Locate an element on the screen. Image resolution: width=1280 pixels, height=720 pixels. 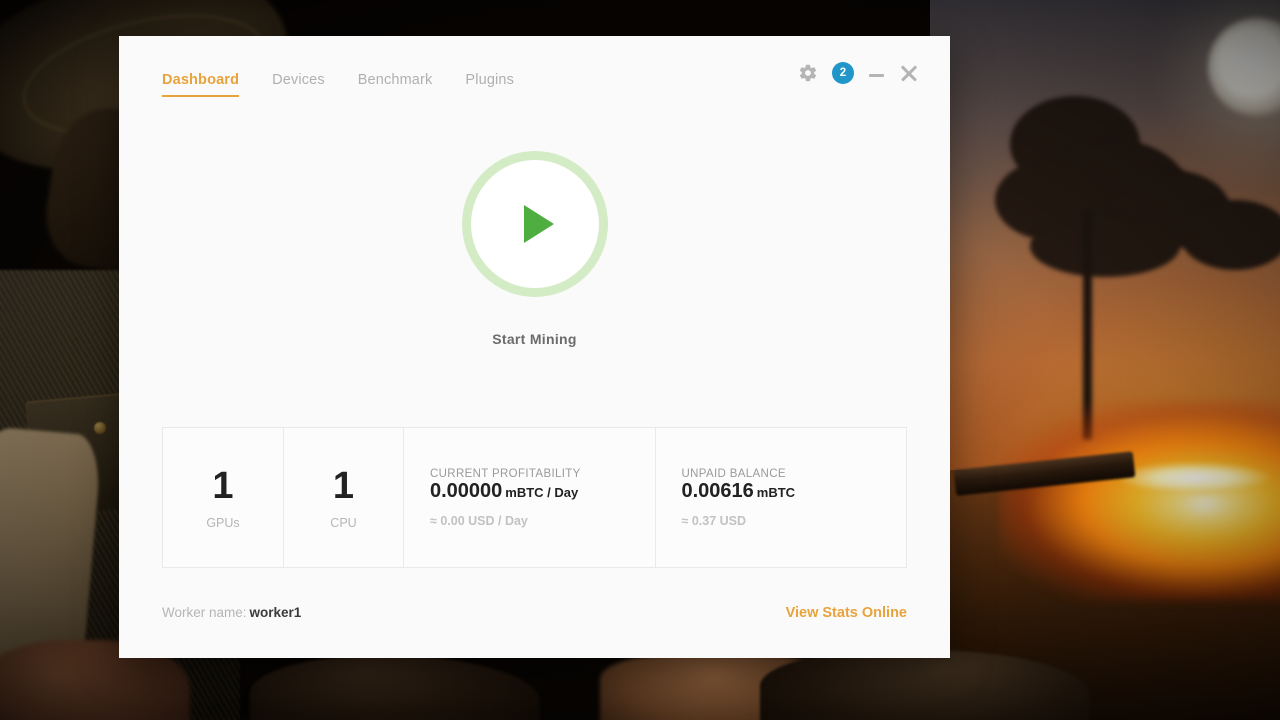
profitability-value: 0.00000 is located at coordinates (466, 490).